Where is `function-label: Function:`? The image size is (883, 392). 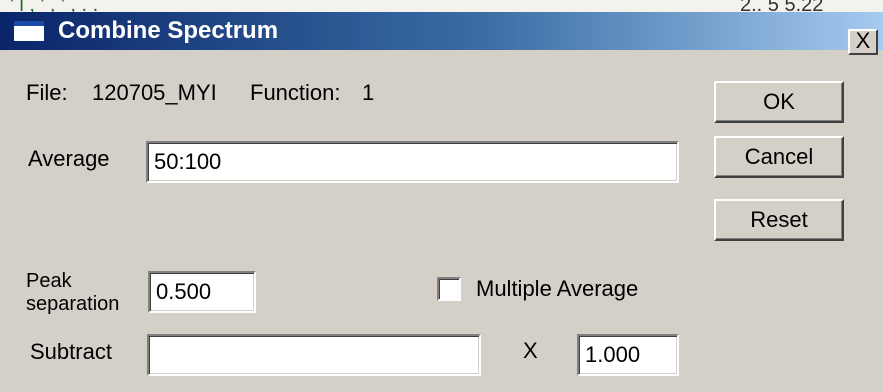
function-label: Function: is located at coordinates (295, 92).